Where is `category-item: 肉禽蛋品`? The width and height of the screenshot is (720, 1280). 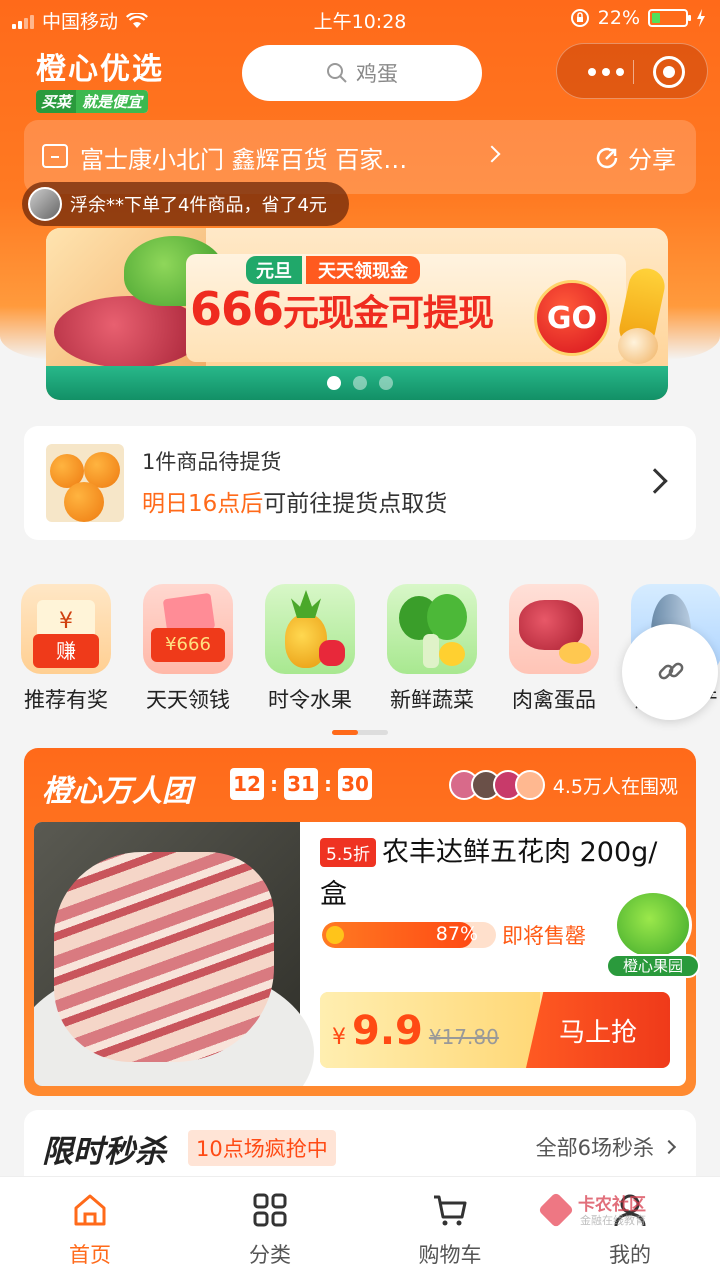
category-item: 肉禽蛋品 is located at coordinates (554, 649).